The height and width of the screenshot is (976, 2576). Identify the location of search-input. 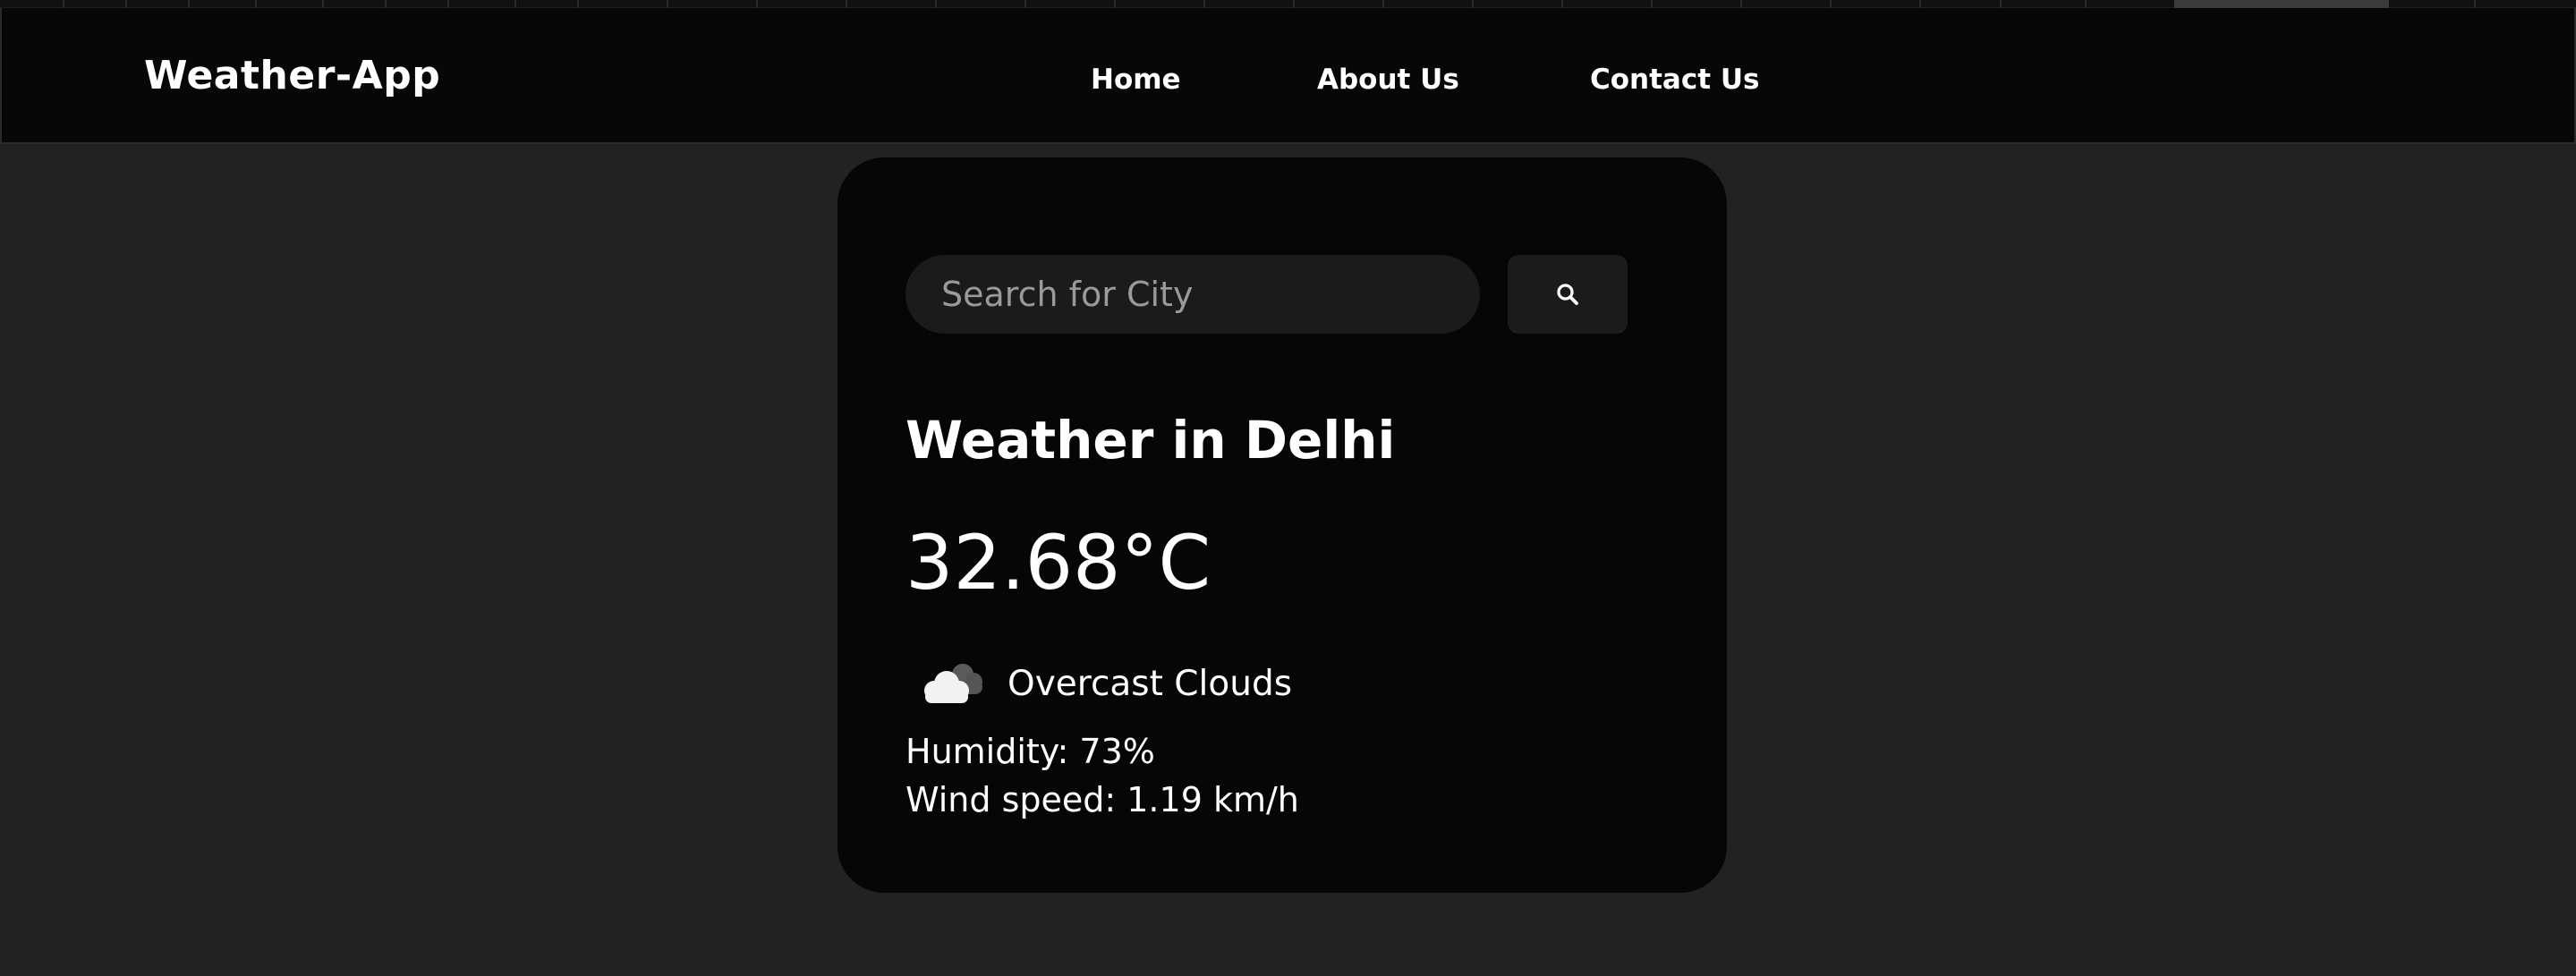
(1192, 294).